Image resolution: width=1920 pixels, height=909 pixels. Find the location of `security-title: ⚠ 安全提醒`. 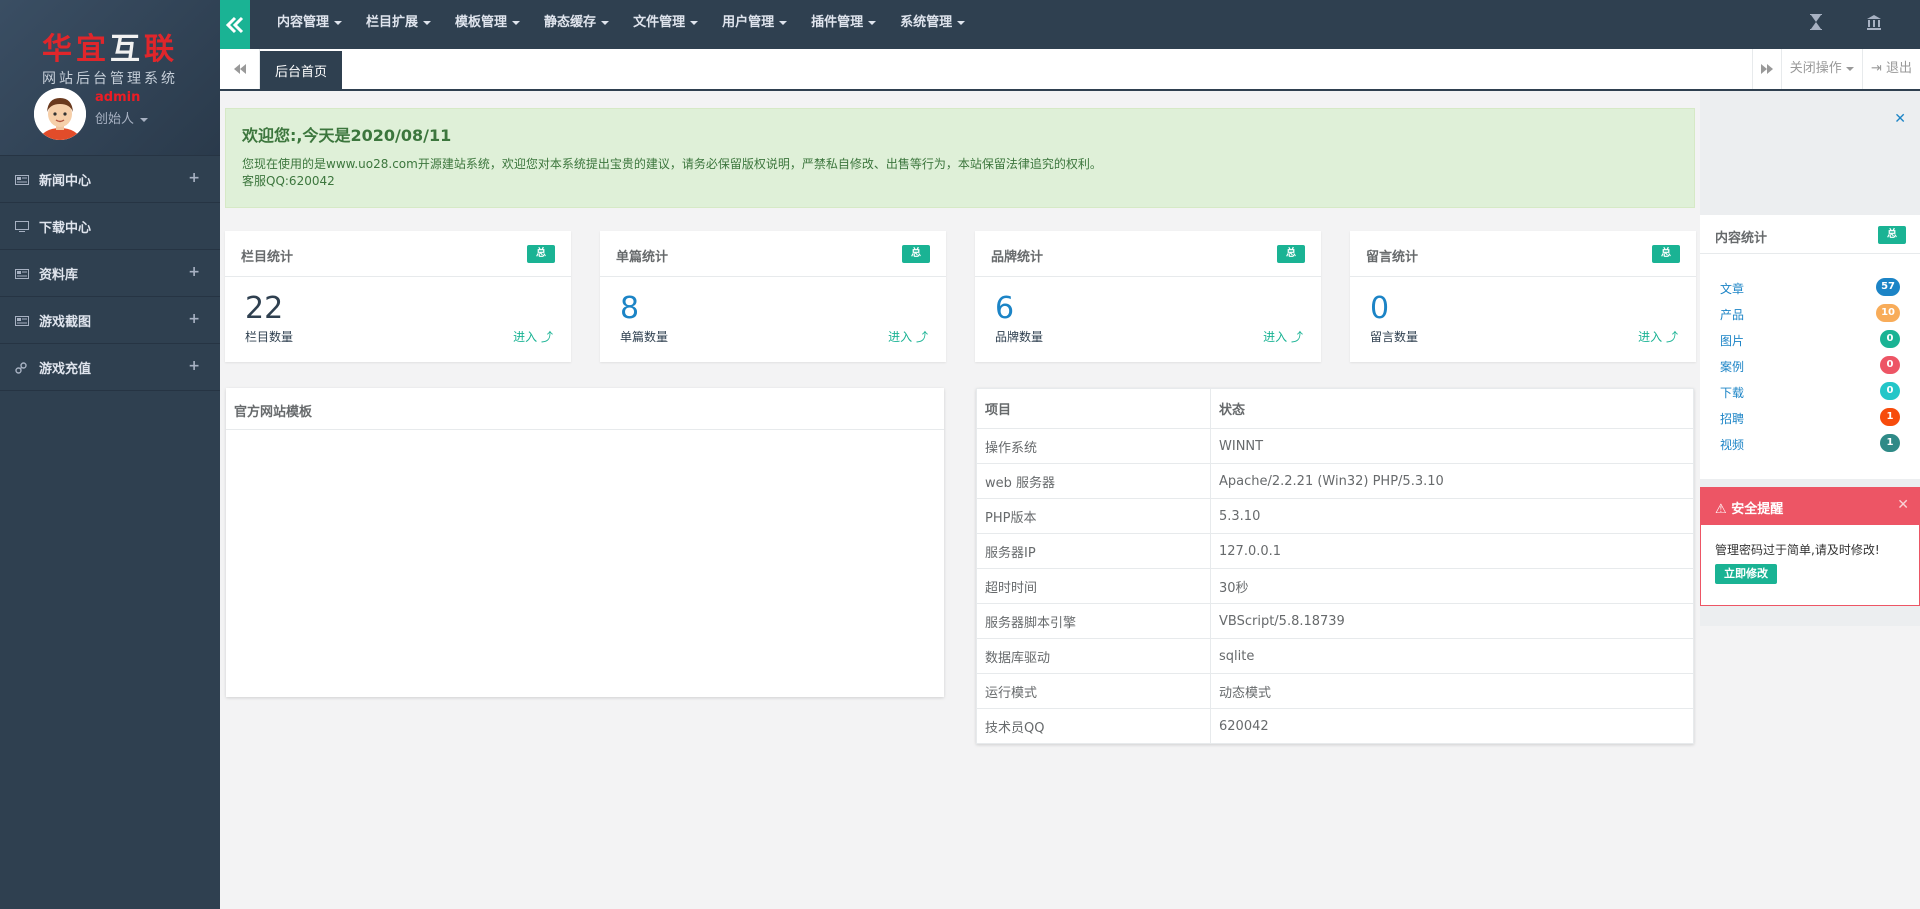

security-title: ⚠ 安全提醒 is located at coordinates (1749, 507).